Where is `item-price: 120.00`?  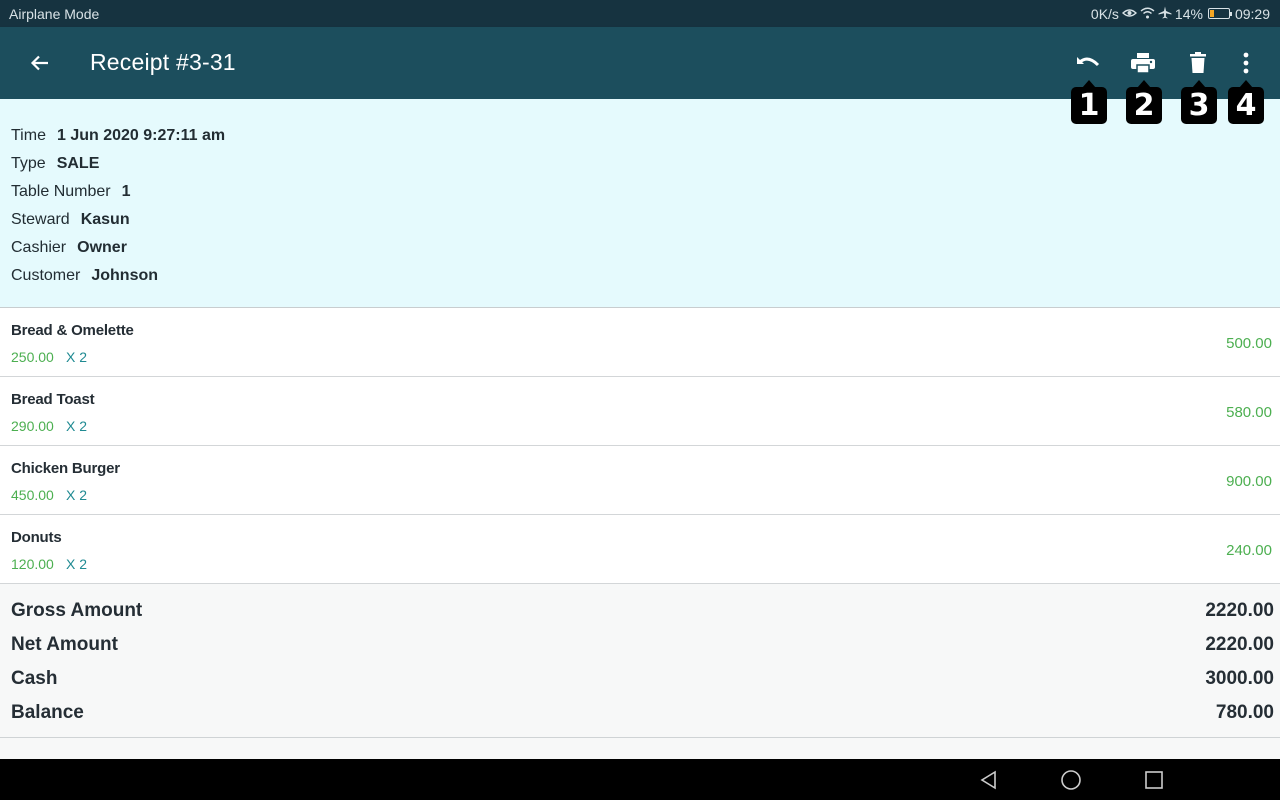
item-price: 120.00 is located at coordinates (32, 564).